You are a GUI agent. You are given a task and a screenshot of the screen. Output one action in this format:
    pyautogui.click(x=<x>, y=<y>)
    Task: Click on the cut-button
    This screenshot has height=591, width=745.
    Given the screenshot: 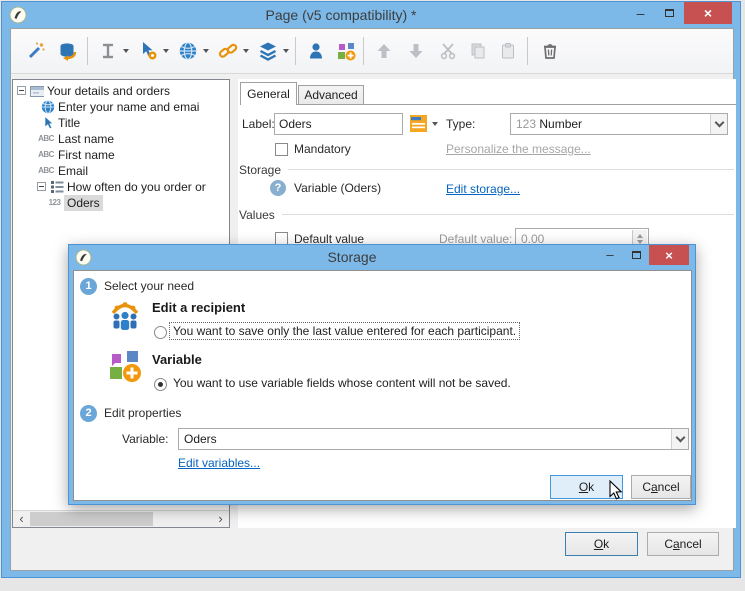 What is the action you would take?
    pyautogui.click(x=448, y=51)
    